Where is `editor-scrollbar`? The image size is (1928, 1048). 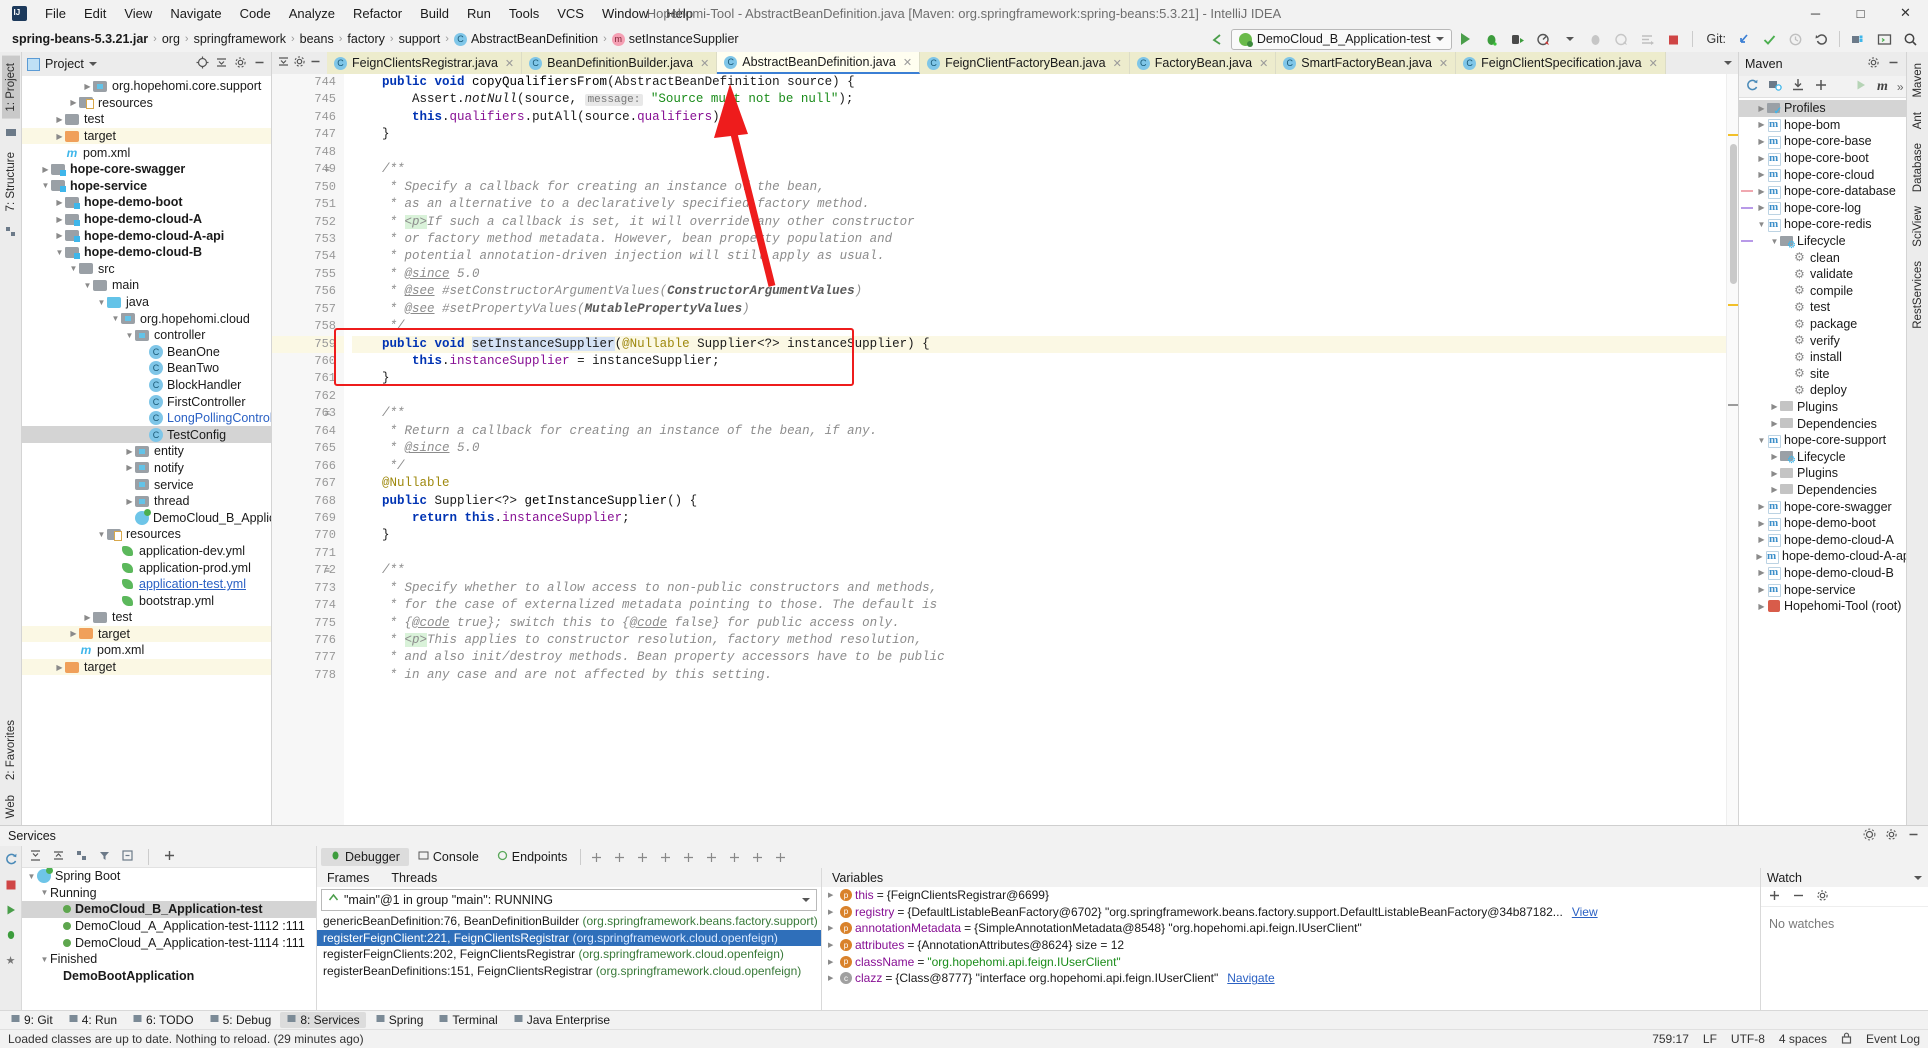
editor-scrollbar is located at coordinates (1732, 449).